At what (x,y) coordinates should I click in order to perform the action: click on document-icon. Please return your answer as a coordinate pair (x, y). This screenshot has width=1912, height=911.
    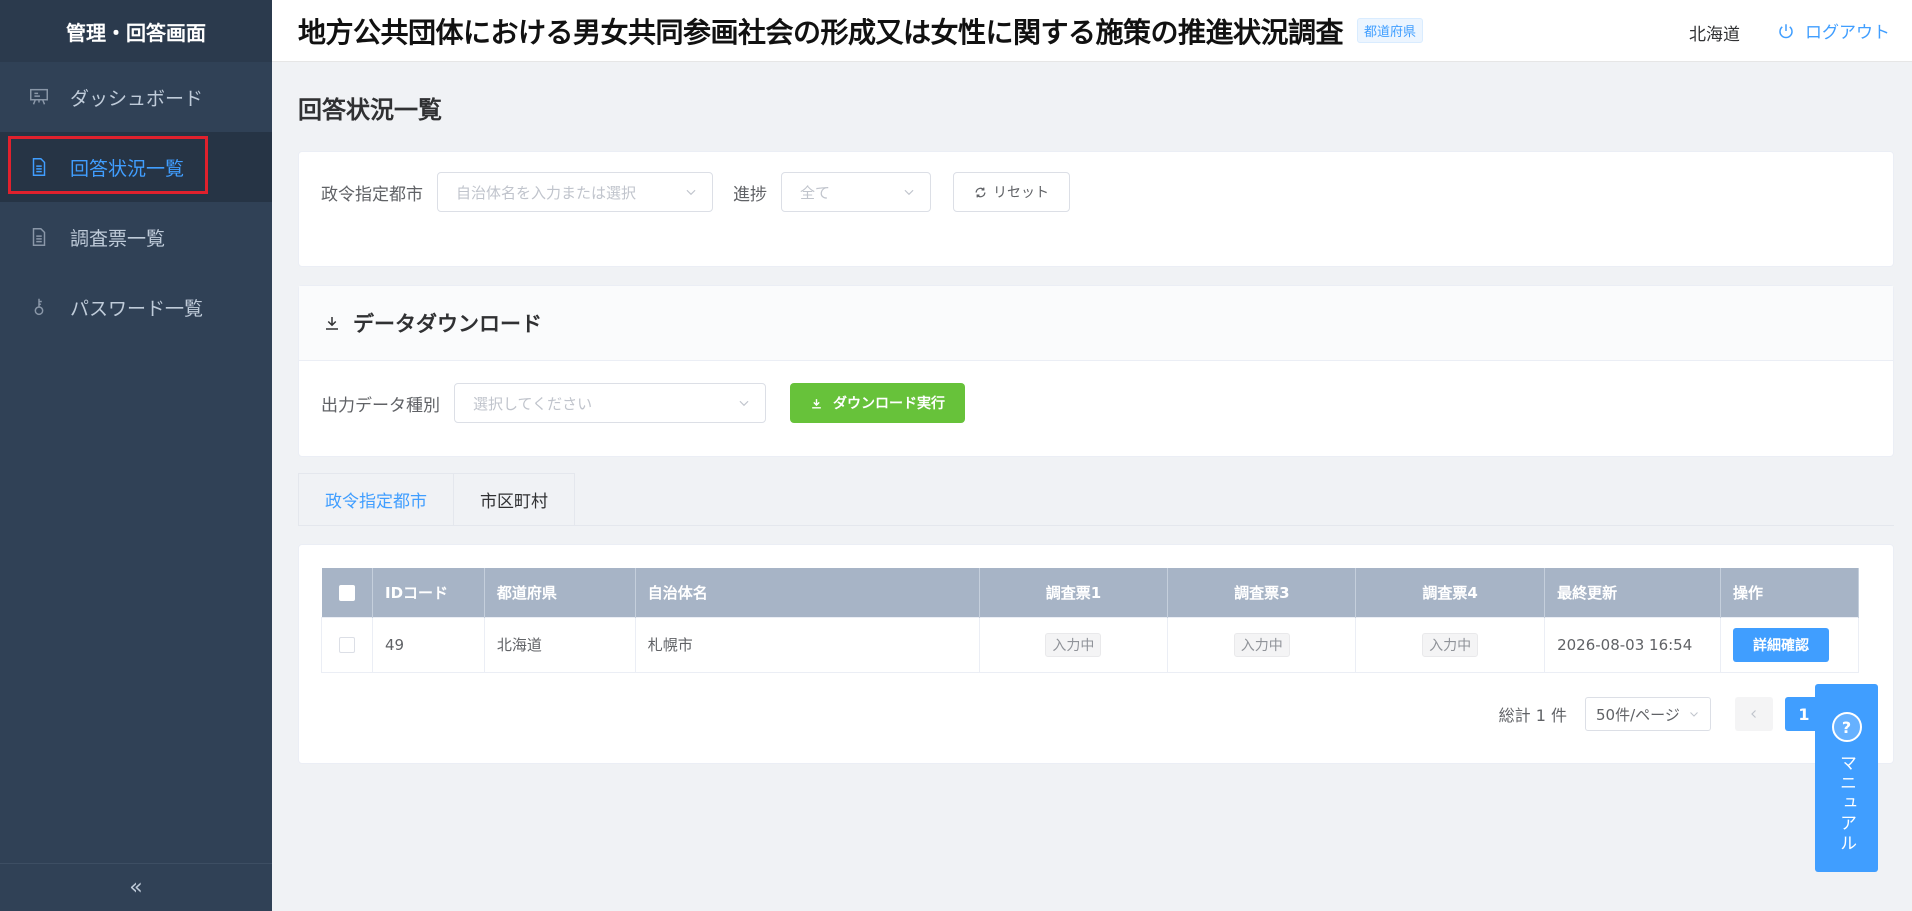
    Looking at the image, I should click on (39, 237).